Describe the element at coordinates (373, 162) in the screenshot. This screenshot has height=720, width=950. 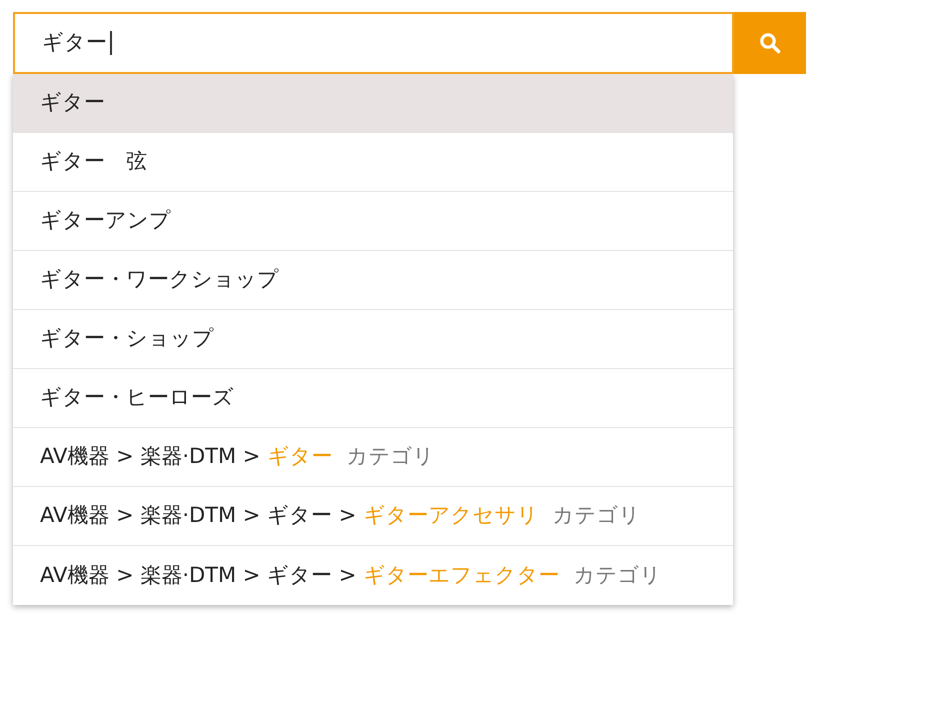
I see `suggestion-item: ギター 弦` at that location.